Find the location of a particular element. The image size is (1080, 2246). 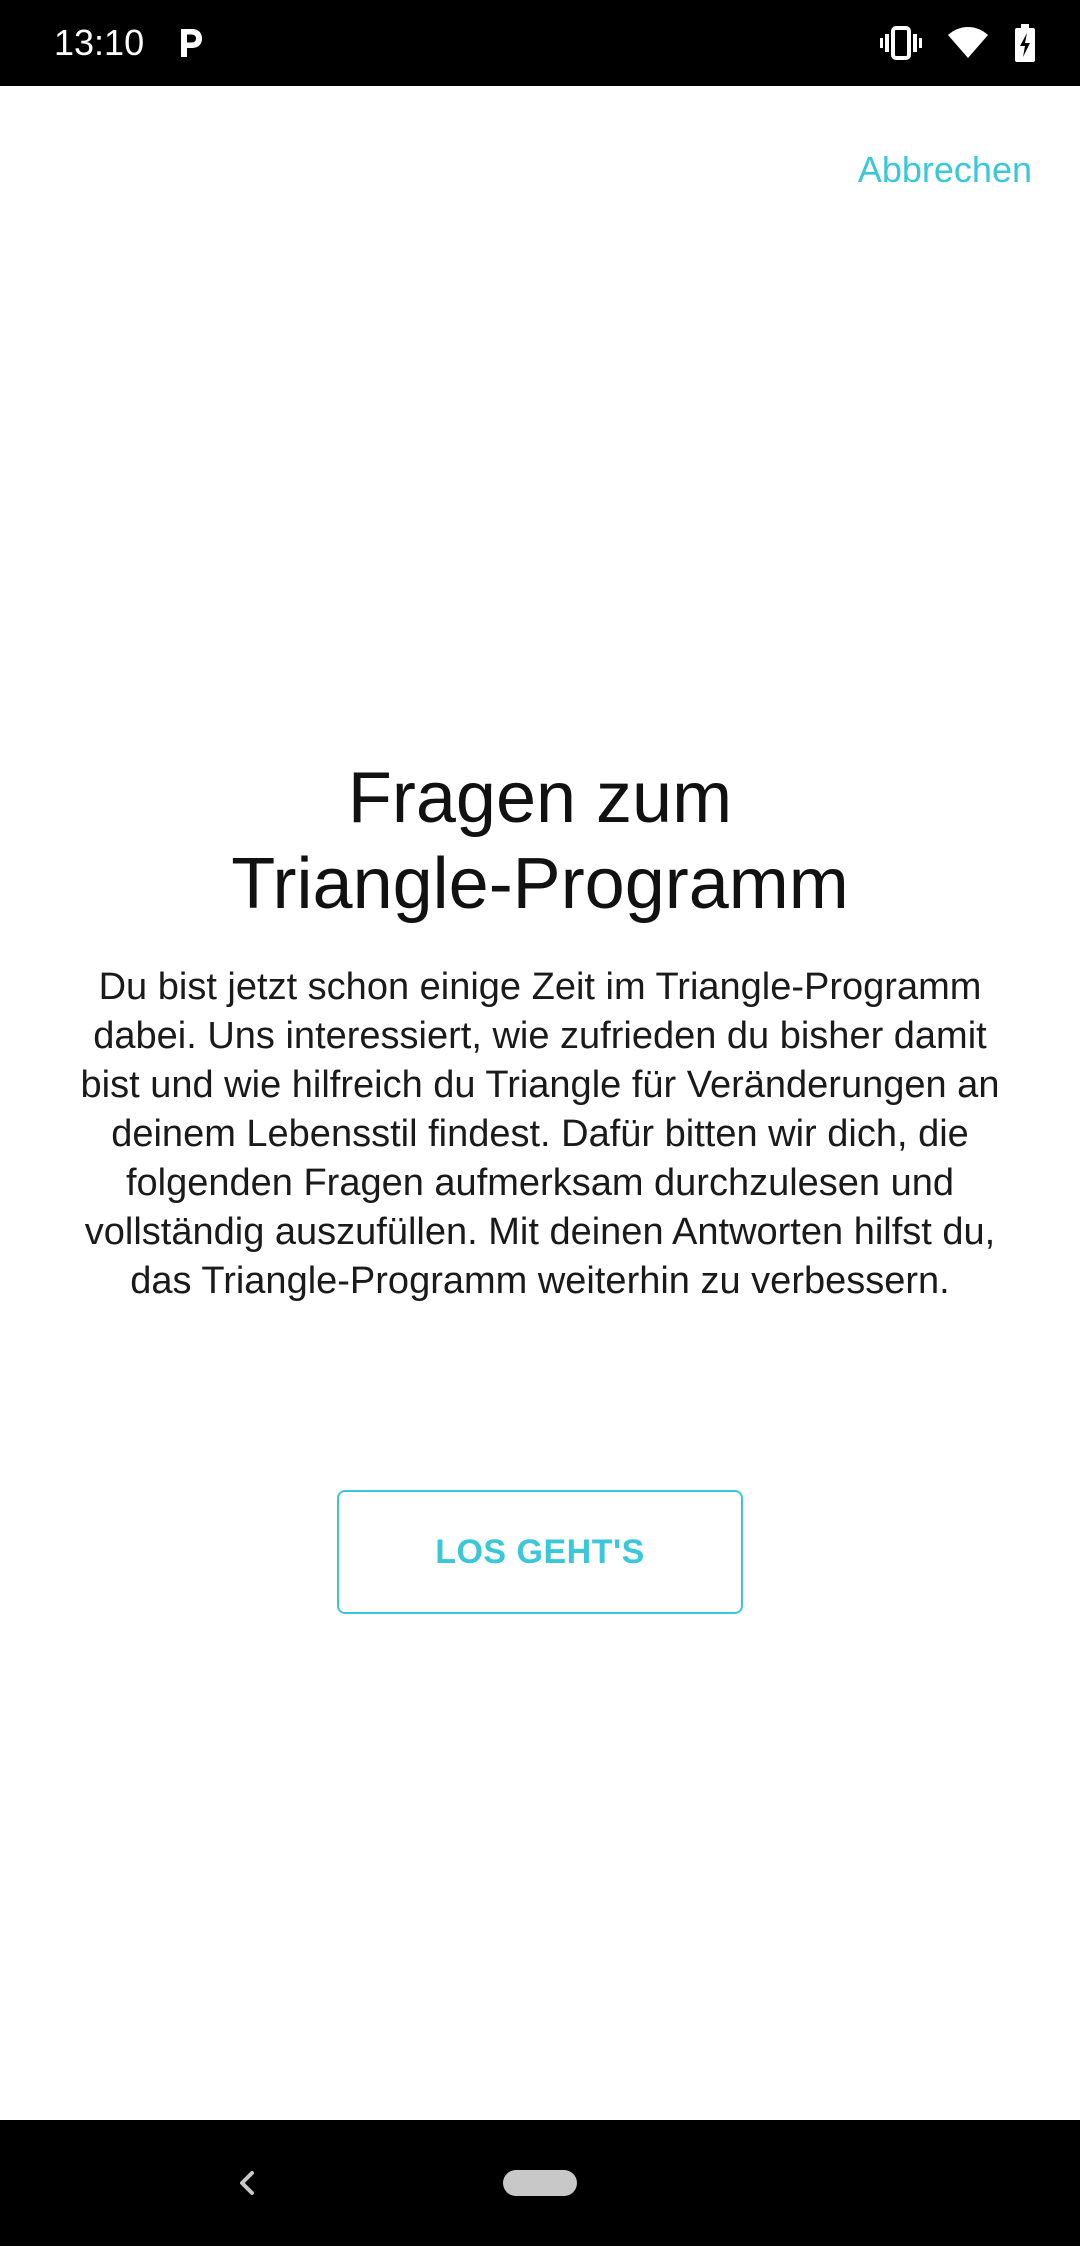

cancel-button: Abbrechen is located at coordinates (945, 170).